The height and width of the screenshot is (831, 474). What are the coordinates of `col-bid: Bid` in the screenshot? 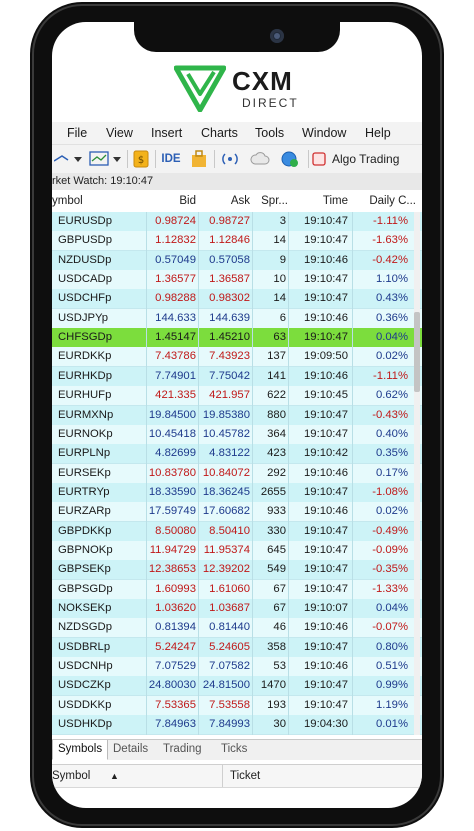 It's located at (187, 201).